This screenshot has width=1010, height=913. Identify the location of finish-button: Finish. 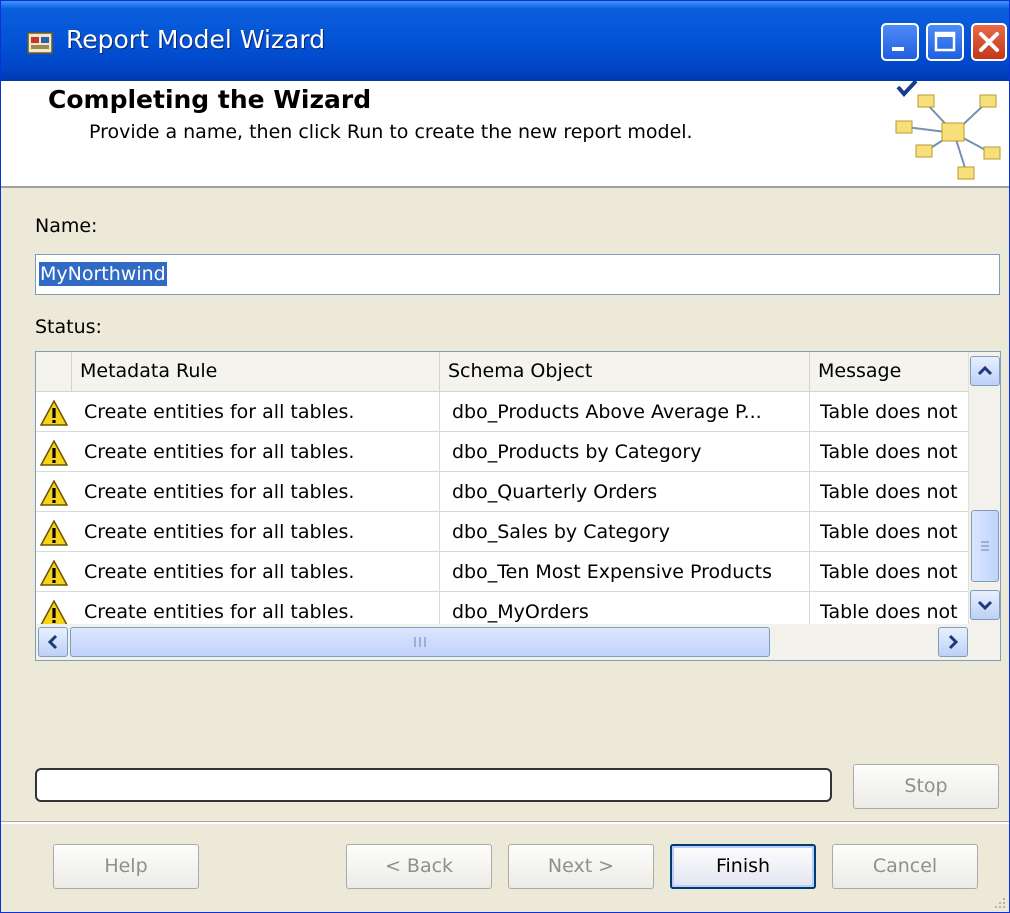
(743, 866).